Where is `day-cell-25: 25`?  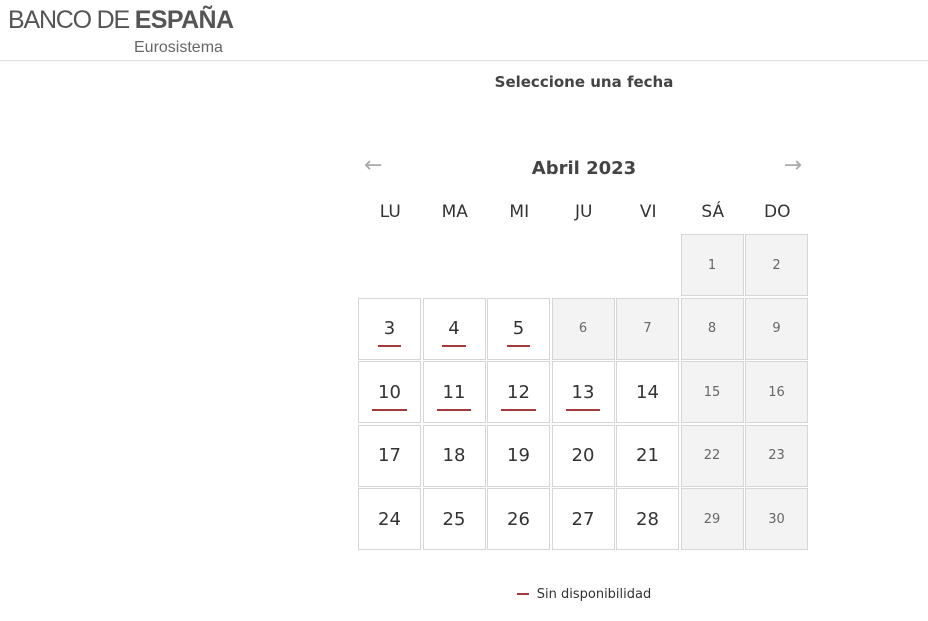
day-cell-25: 25 is located at coordinates (454, 519).